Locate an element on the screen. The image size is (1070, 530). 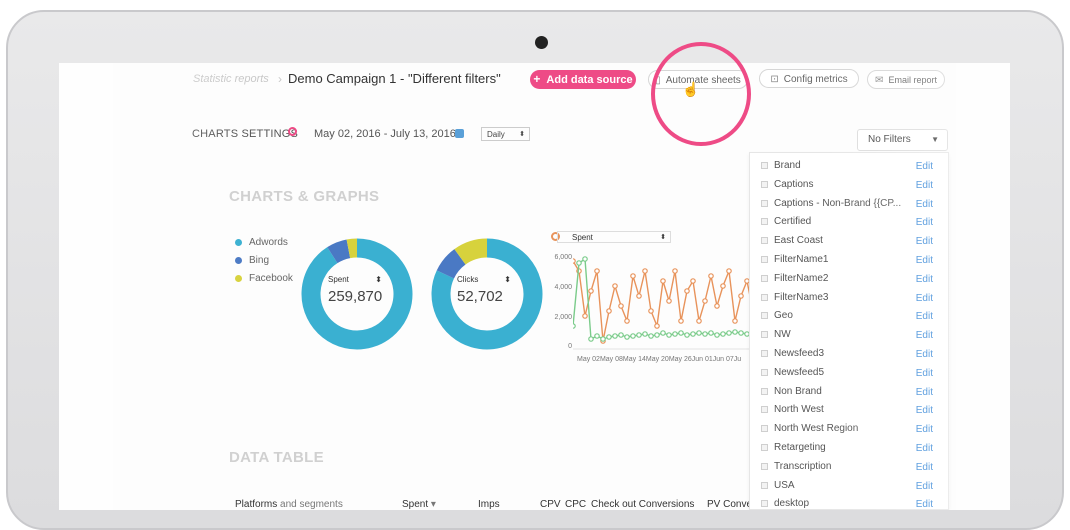
col-header-spent: Spent ▾ is located at coordinates (419, 504).